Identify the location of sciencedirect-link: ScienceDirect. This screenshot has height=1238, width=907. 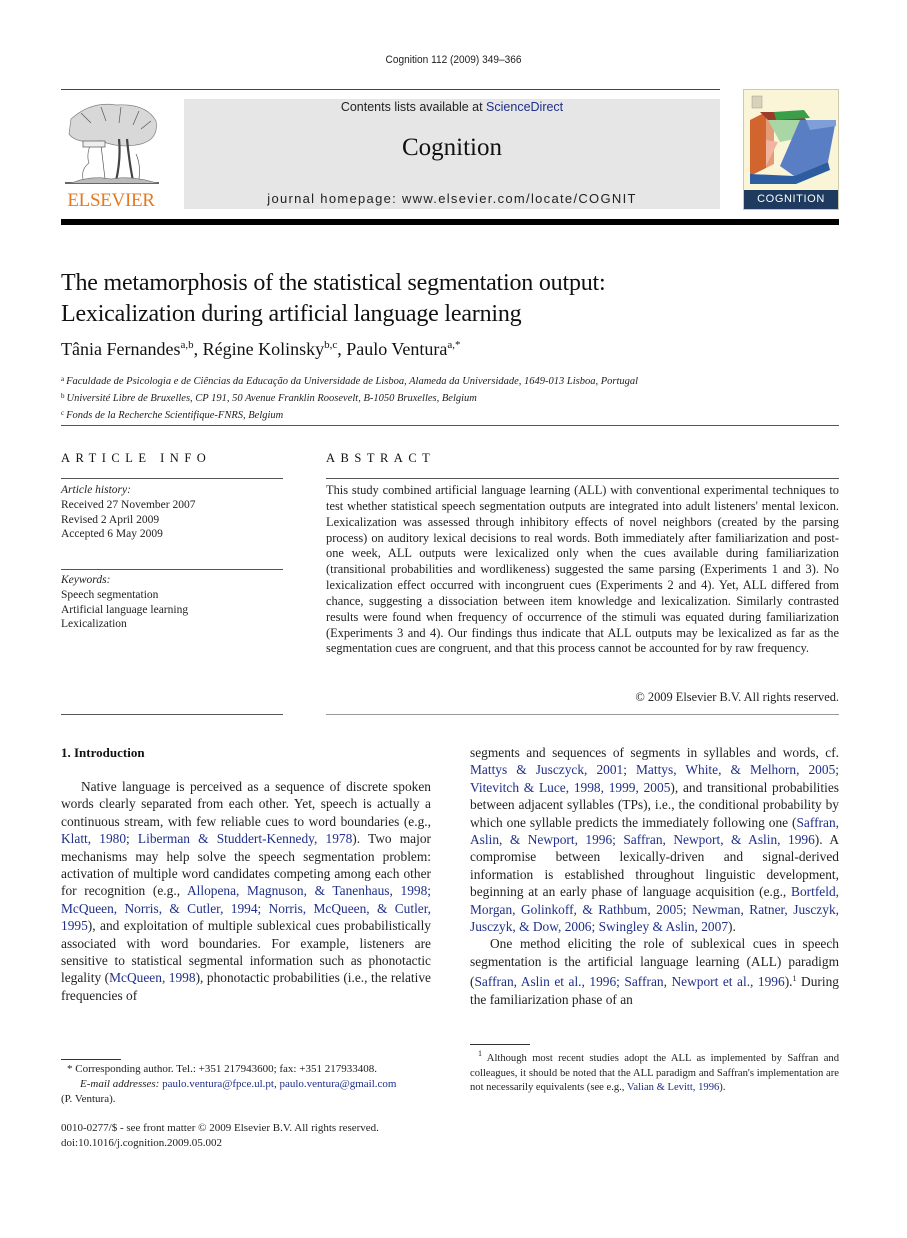
(524, 107).